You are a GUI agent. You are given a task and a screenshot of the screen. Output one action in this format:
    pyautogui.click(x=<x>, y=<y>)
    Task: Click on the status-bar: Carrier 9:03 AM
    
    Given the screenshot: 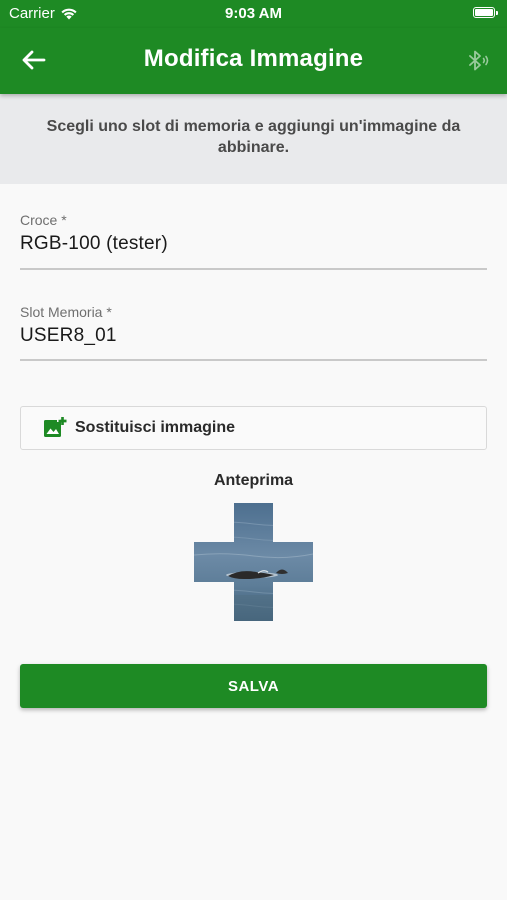 What is the action you would take?
    pyautogui.click(x=253, y=14)
    